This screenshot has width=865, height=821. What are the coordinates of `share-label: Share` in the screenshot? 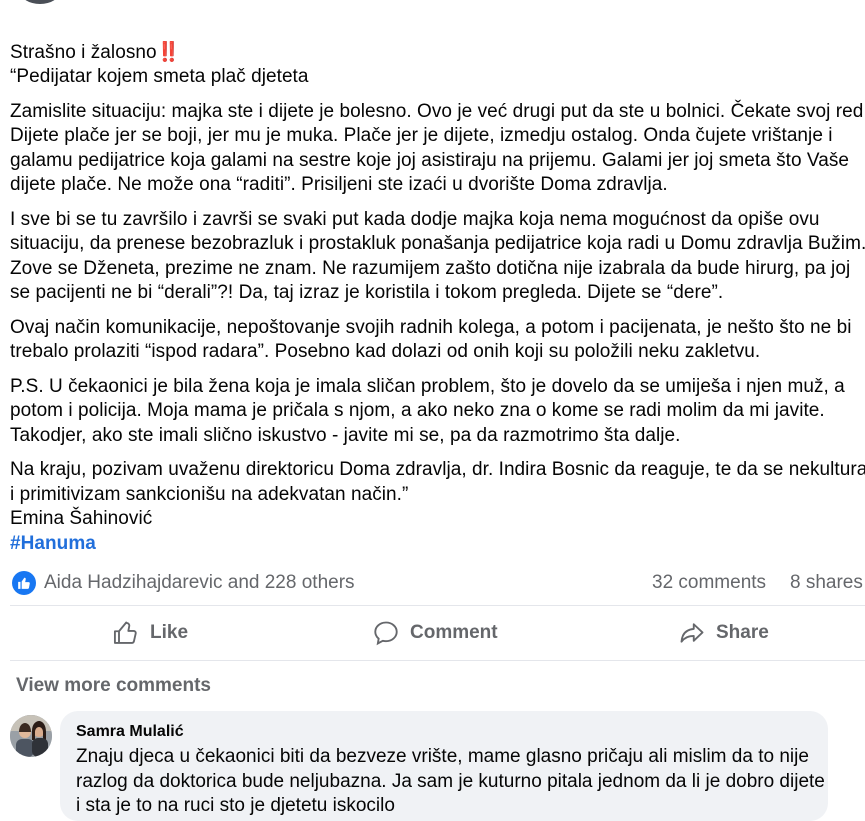 It's located at (742, 632).